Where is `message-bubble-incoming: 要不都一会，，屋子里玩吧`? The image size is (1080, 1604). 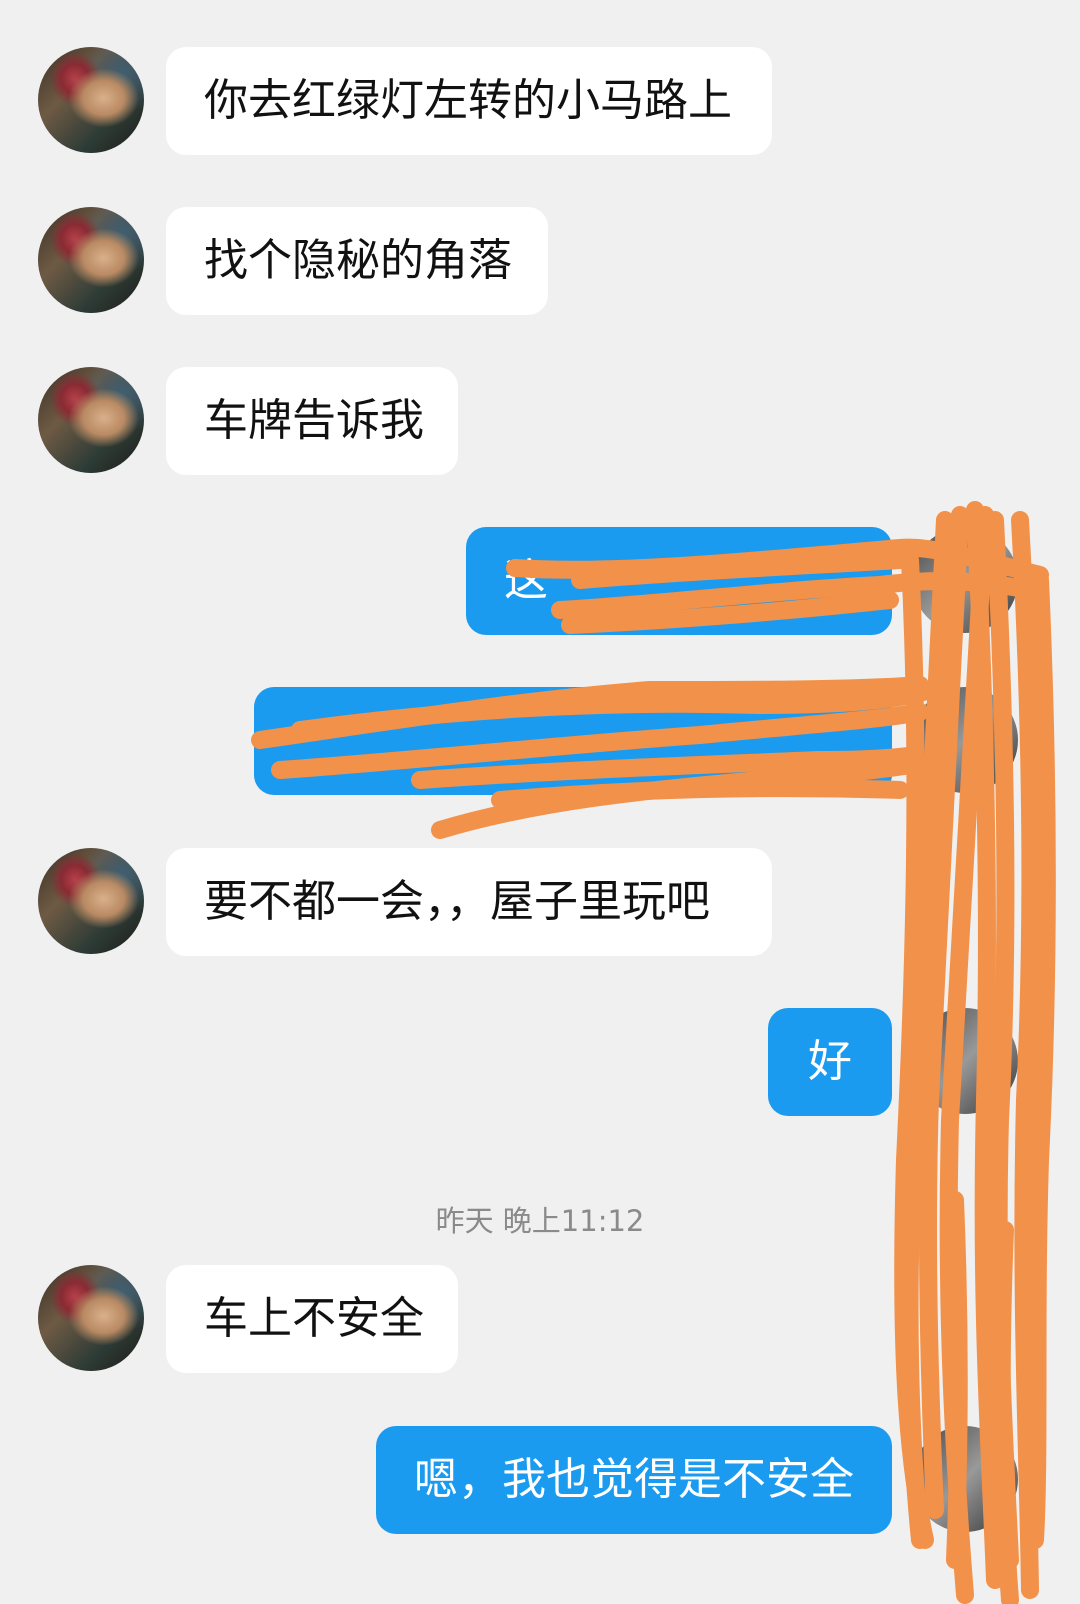
message-bubble-incoming: 要不都一会，，屋子里玩吧 is located at coordinates (469, 902).